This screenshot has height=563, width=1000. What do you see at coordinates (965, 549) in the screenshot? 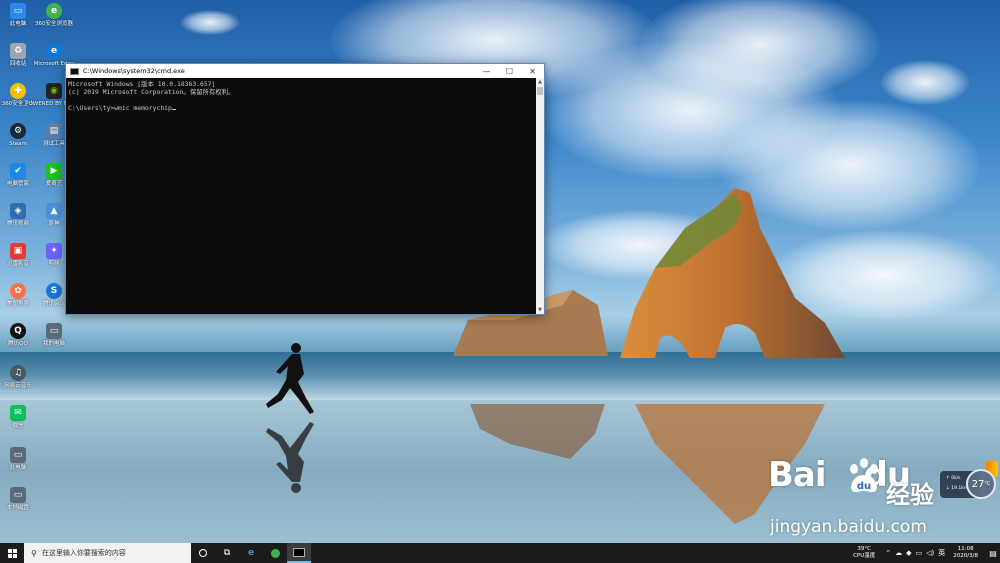
I see `clock-time: 11:08` at bounding box center [965, 549].